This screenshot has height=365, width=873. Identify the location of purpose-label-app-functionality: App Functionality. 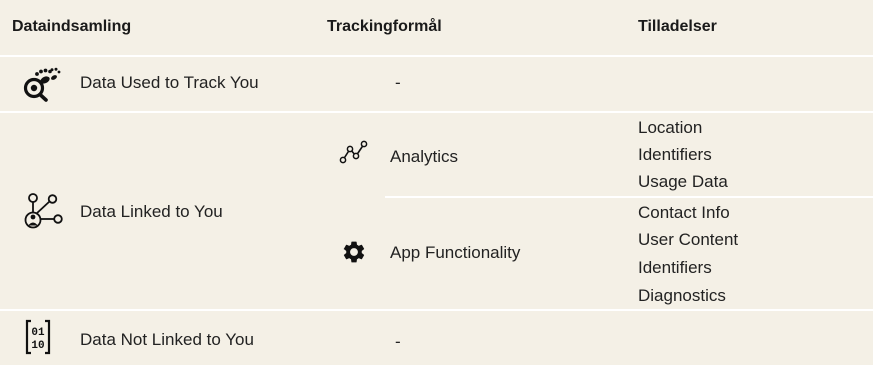
(455, 252).